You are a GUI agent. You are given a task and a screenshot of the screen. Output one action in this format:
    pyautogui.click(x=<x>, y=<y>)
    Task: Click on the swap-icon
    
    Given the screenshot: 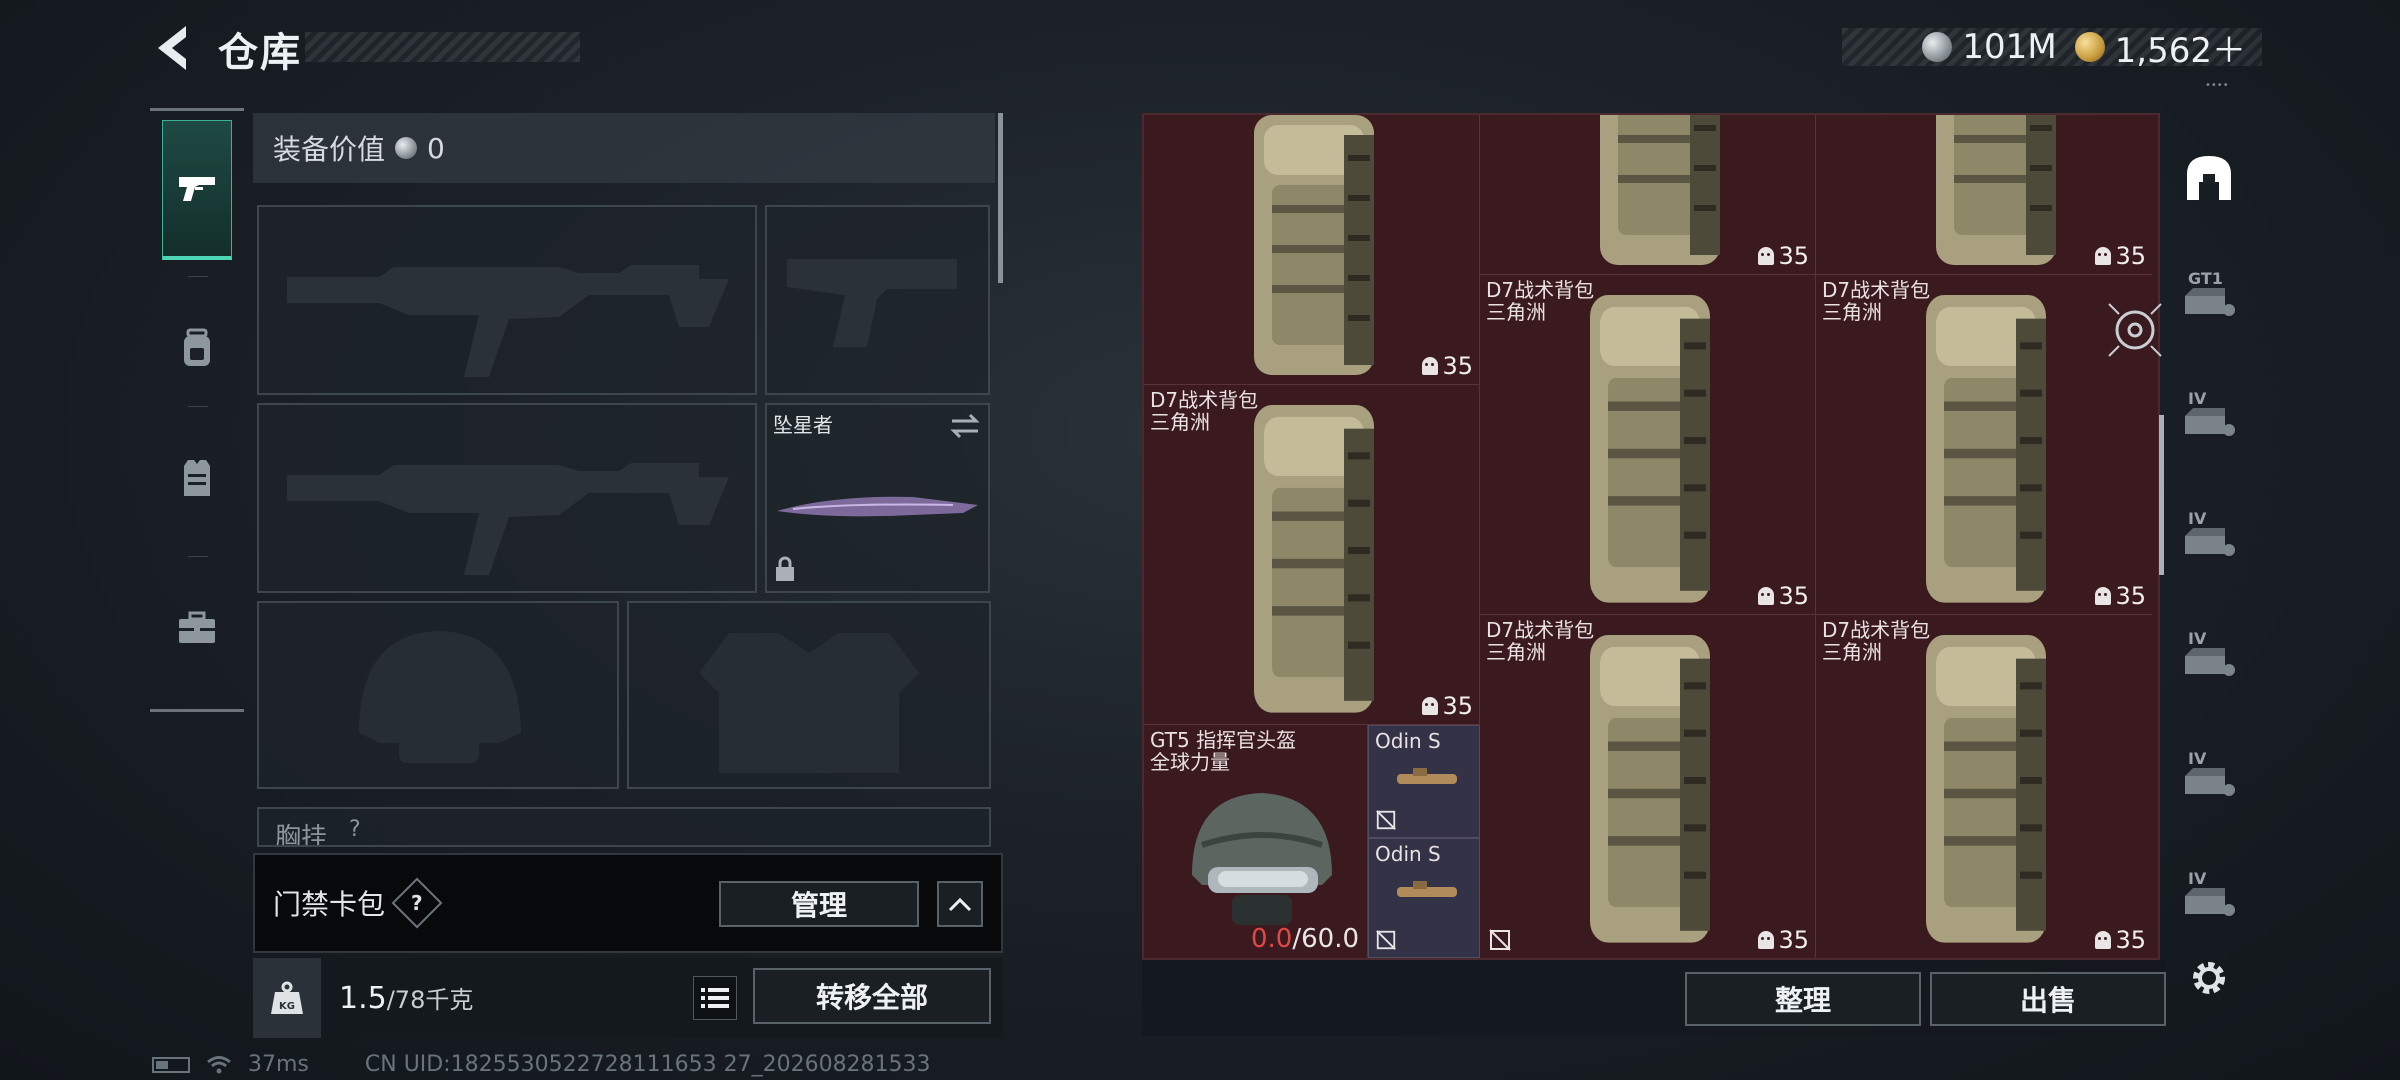 What is the action you would take?
    pyautogui.click(x=965, y=426)
    